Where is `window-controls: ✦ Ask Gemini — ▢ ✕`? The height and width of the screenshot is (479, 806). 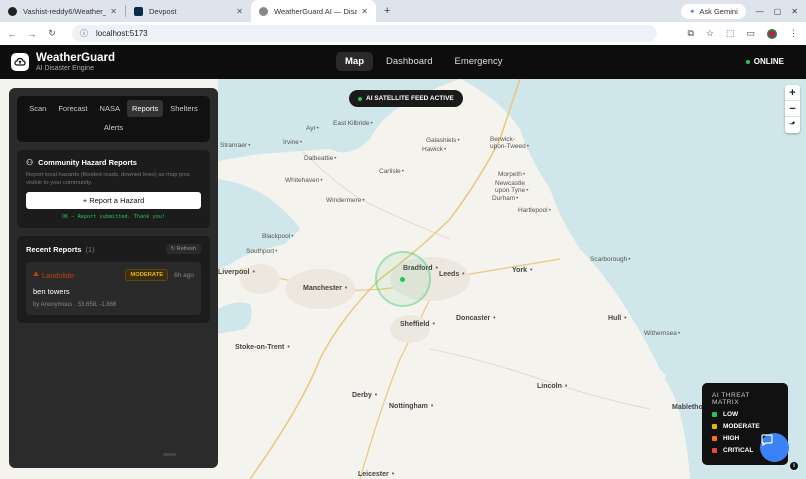 window-controls: ✦ Ask Gemini — ▢ ✕ is located at coordinates (743, 11).